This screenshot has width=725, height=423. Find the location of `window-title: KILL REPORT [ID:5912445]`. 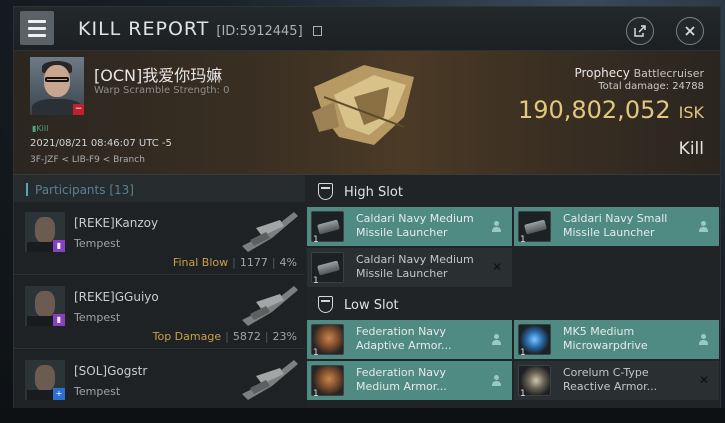

window-title: KILL REPORT [ID:5912445] is located at coordinates (200, 29).